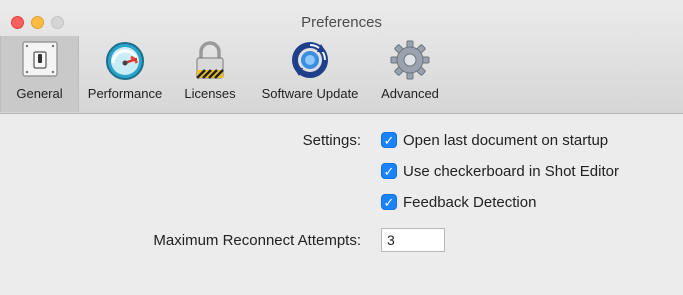 The width and height of the screenshot is (683, 295). I want to click on tab-label: Advanced, so click(410, 93).